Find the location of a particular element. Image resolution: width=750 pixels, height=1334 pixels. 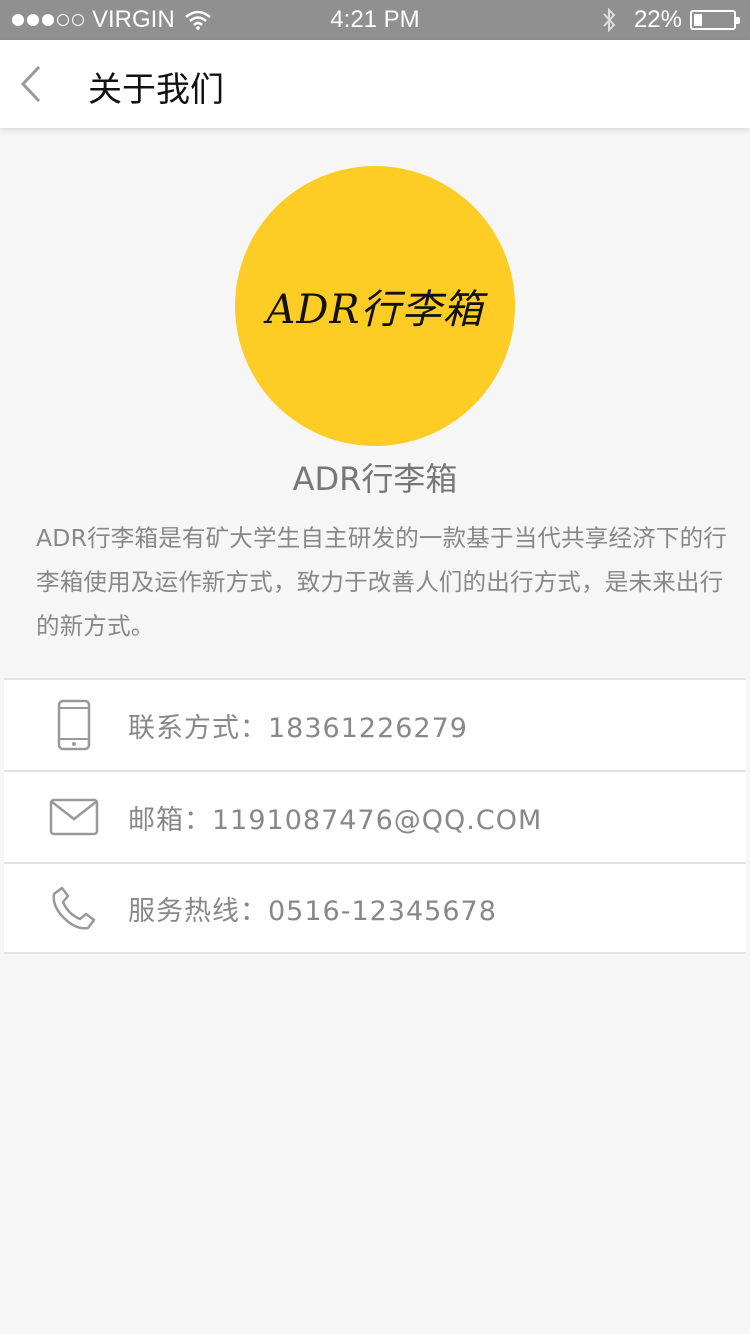

status-right: 22% is located at coordinates (671, 20).